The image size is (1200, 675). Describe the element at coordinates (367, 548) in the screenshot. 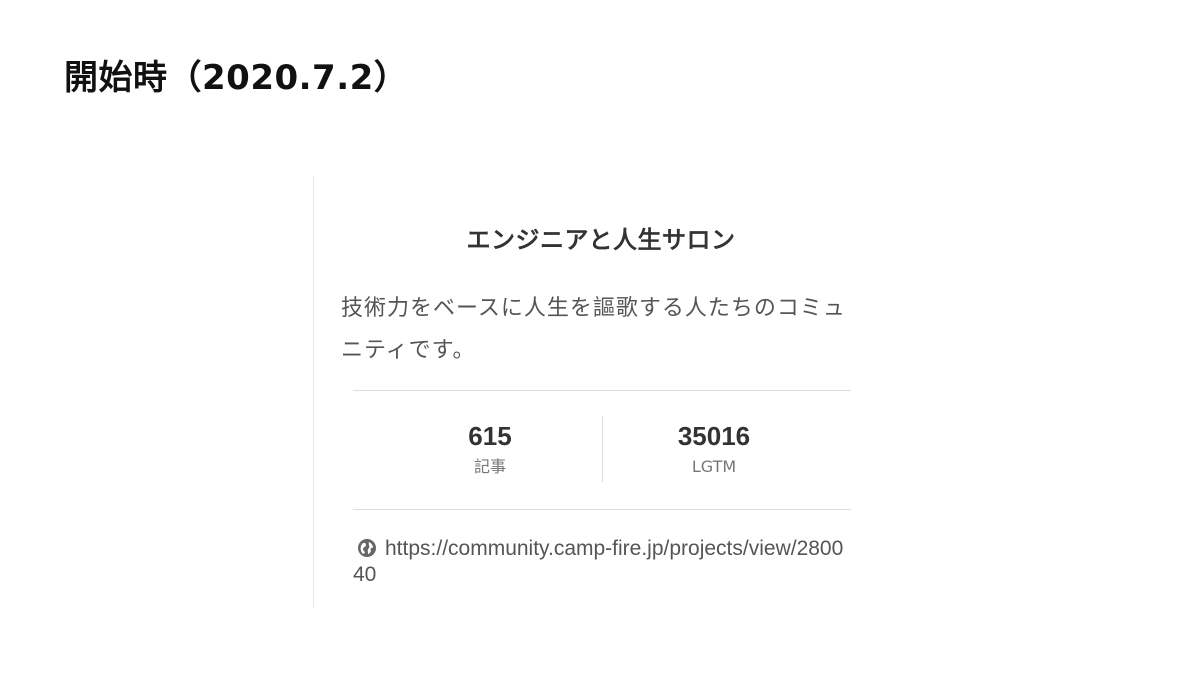

I see `globe-icon` at that location.